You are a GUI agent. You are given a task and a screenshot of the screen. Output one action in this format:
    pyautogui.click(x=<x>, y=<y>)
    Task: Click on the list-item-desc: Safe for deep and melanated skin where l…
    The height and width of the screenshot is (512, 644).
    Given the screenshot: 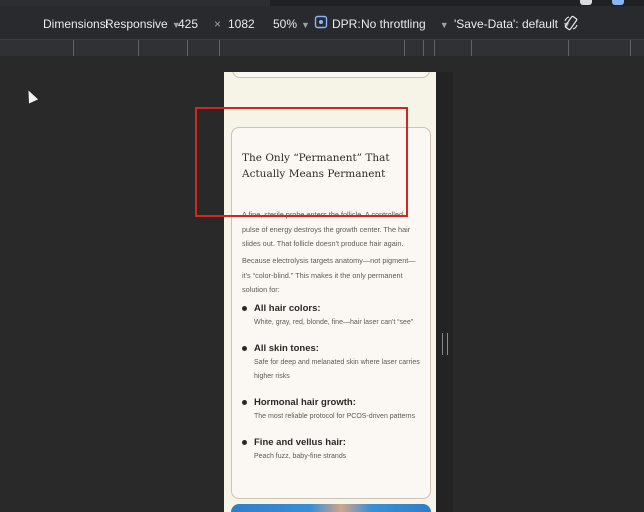 What is the action you would take?
    pyautogui.click(x=337, y=369)
    